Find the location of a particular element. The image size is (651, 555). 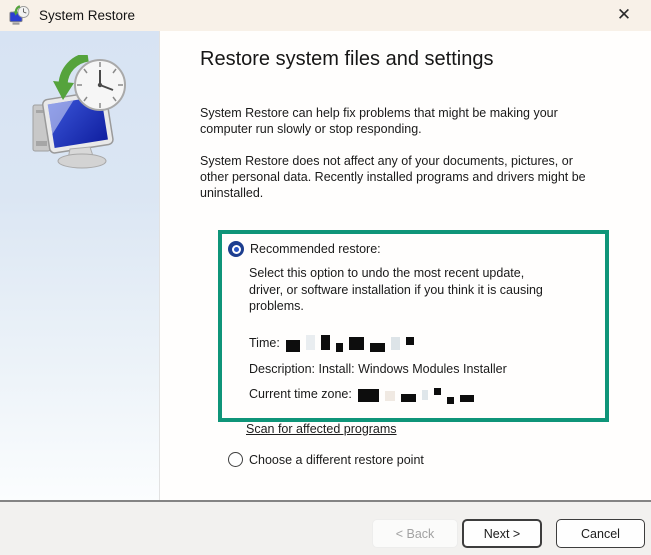

footer-button-bar: < Back Next > Cancel is located at coordinates (325, 527).